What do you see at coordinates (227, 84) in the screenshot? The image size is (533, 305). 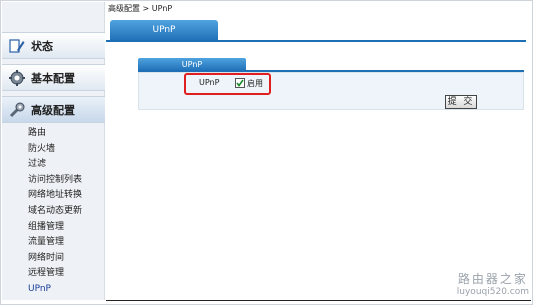 I see `highlight-box` at bounding box center [227, 84].